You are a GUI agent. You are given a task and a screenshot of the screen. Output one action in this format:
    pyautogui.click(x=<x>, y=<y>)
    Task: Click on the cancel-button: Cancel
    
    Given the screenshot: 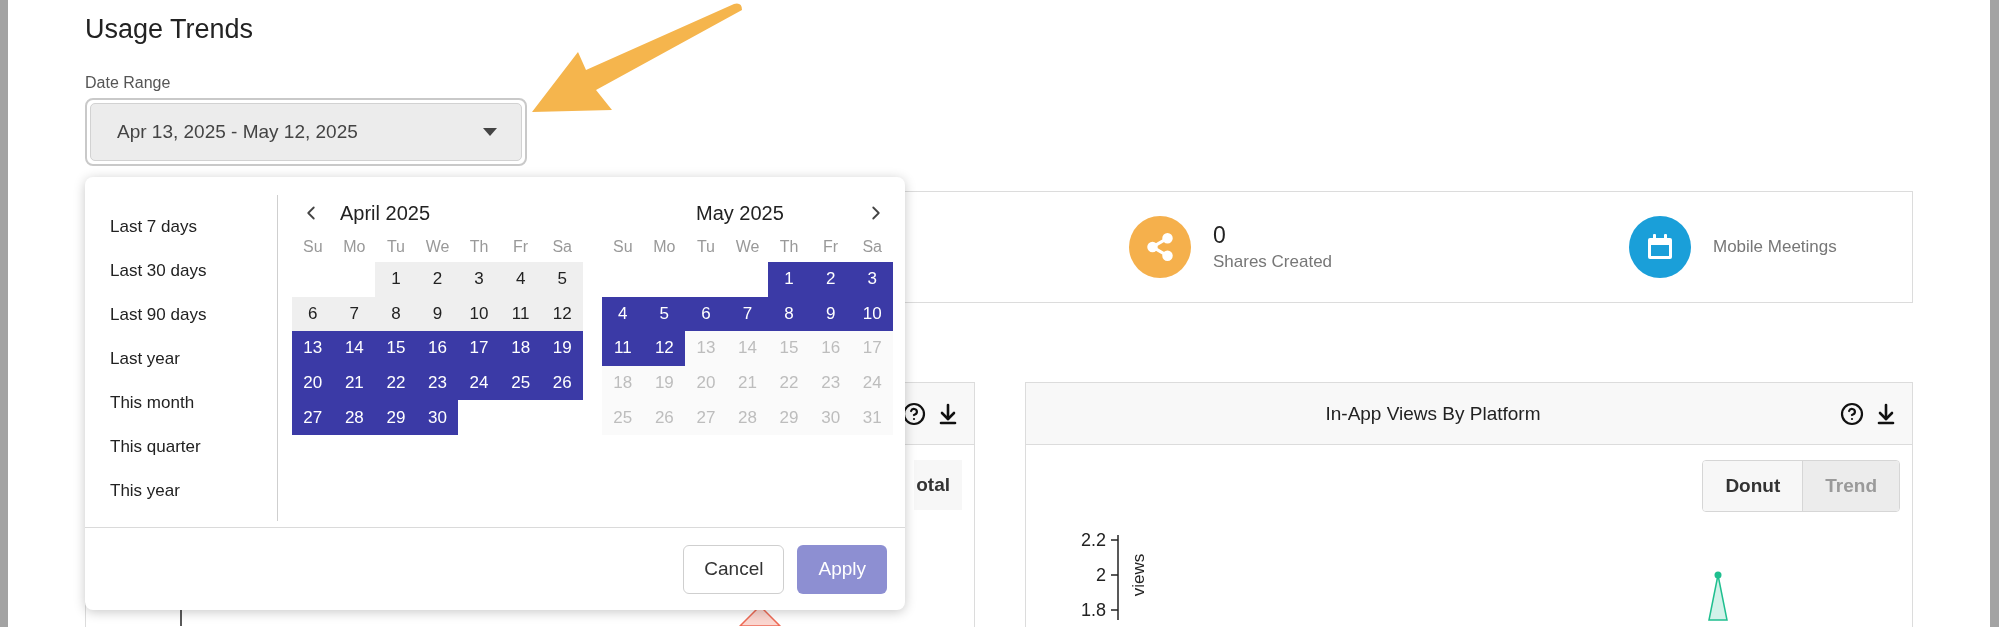 What is the action you would take?
    pyautogui.click(x=734, y=569)
    